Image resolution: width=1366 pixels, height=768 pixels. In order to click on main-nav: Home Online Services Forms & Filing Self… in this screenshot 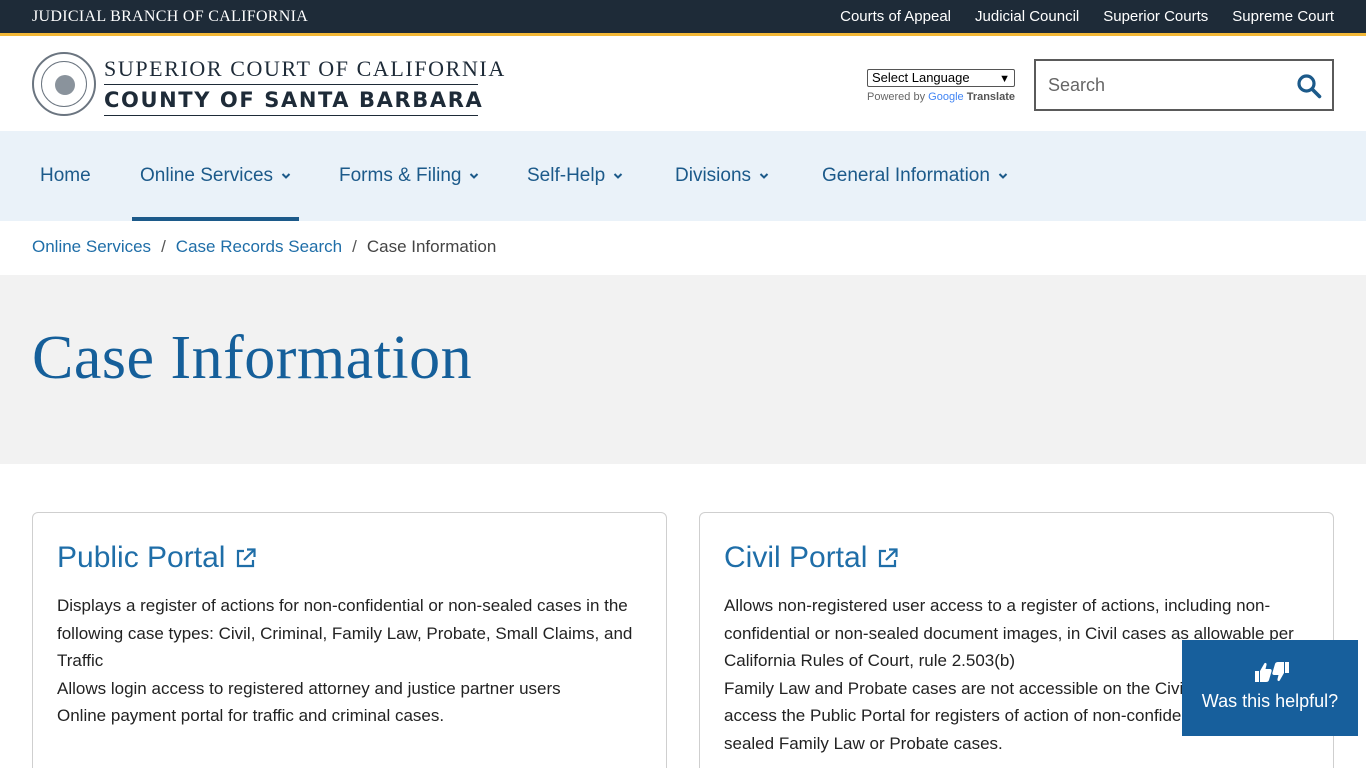, I will do `click(683, 176)`.